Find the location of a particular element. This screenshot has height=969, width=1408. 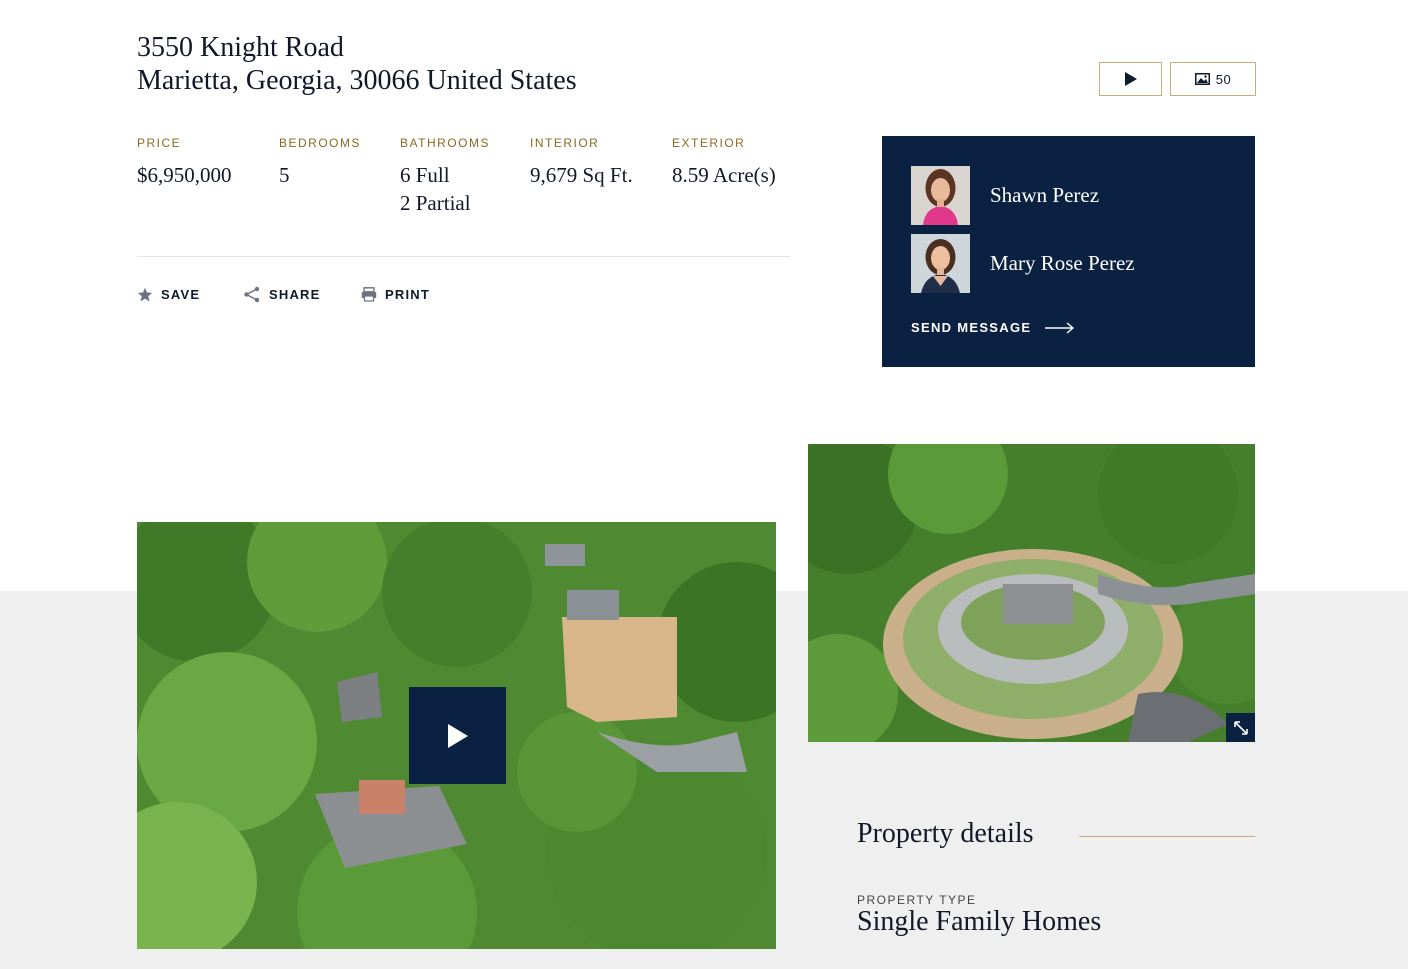

expand-icon is located at coordinates (1240, 727).